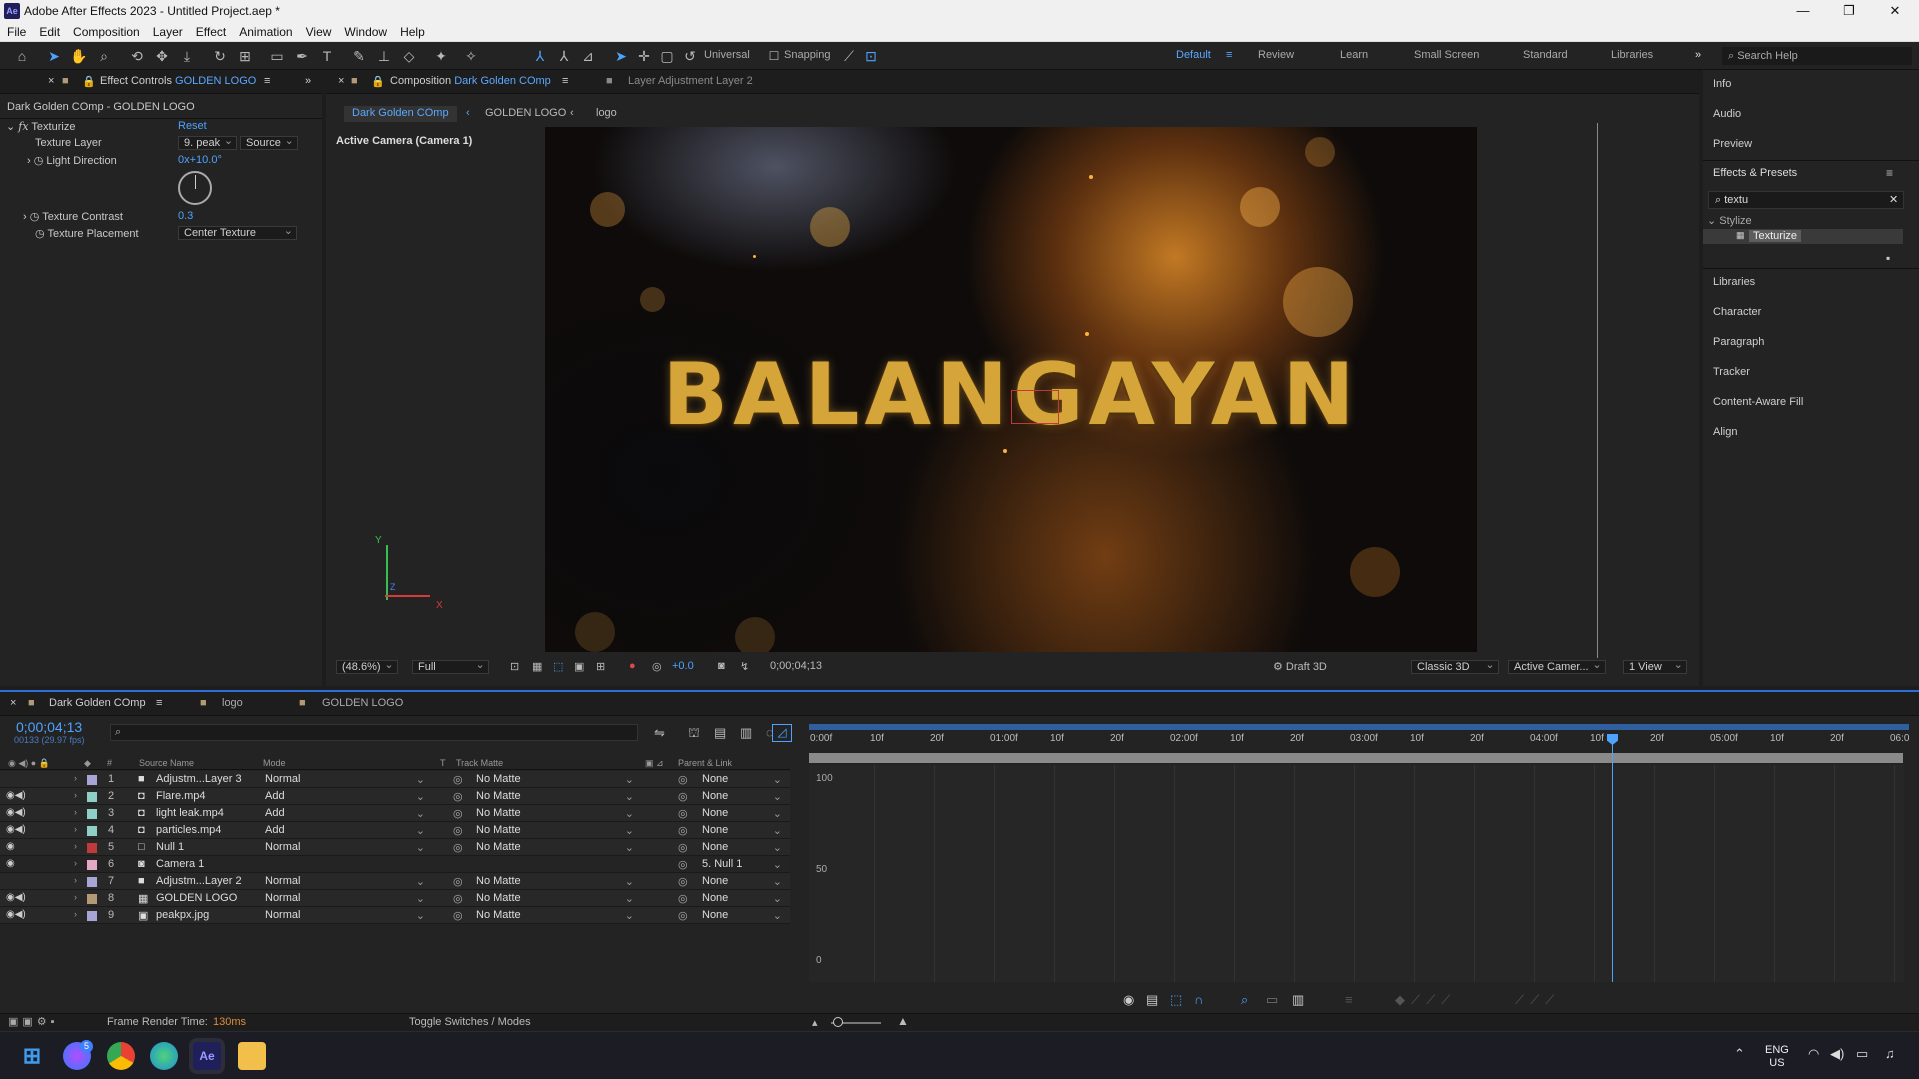 The image size is (1919, 1079). Describe the element at coordinates (374, 732) in the screenshot. I see `layer-search-input: ⌕` at that location.